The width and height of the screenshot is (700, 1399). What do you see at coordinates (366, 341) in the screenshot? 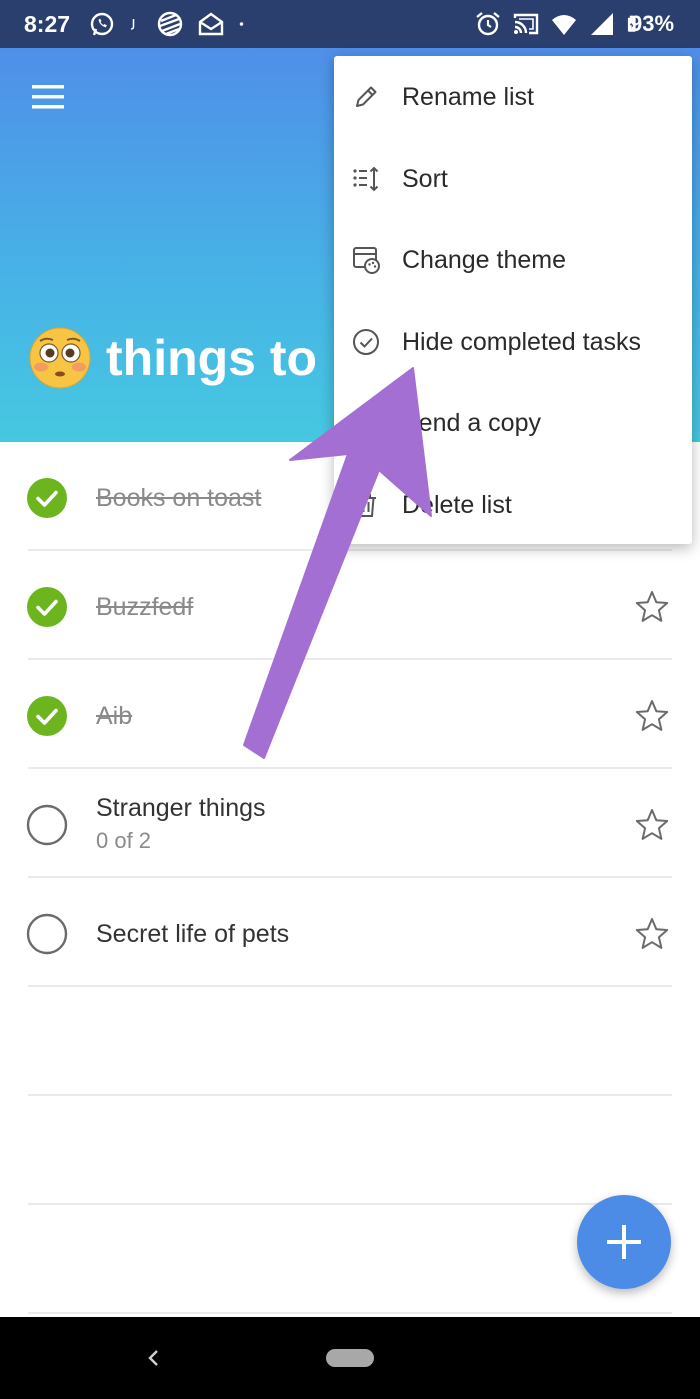
I see `check-circle-icon` at bounding box center [366, 341].